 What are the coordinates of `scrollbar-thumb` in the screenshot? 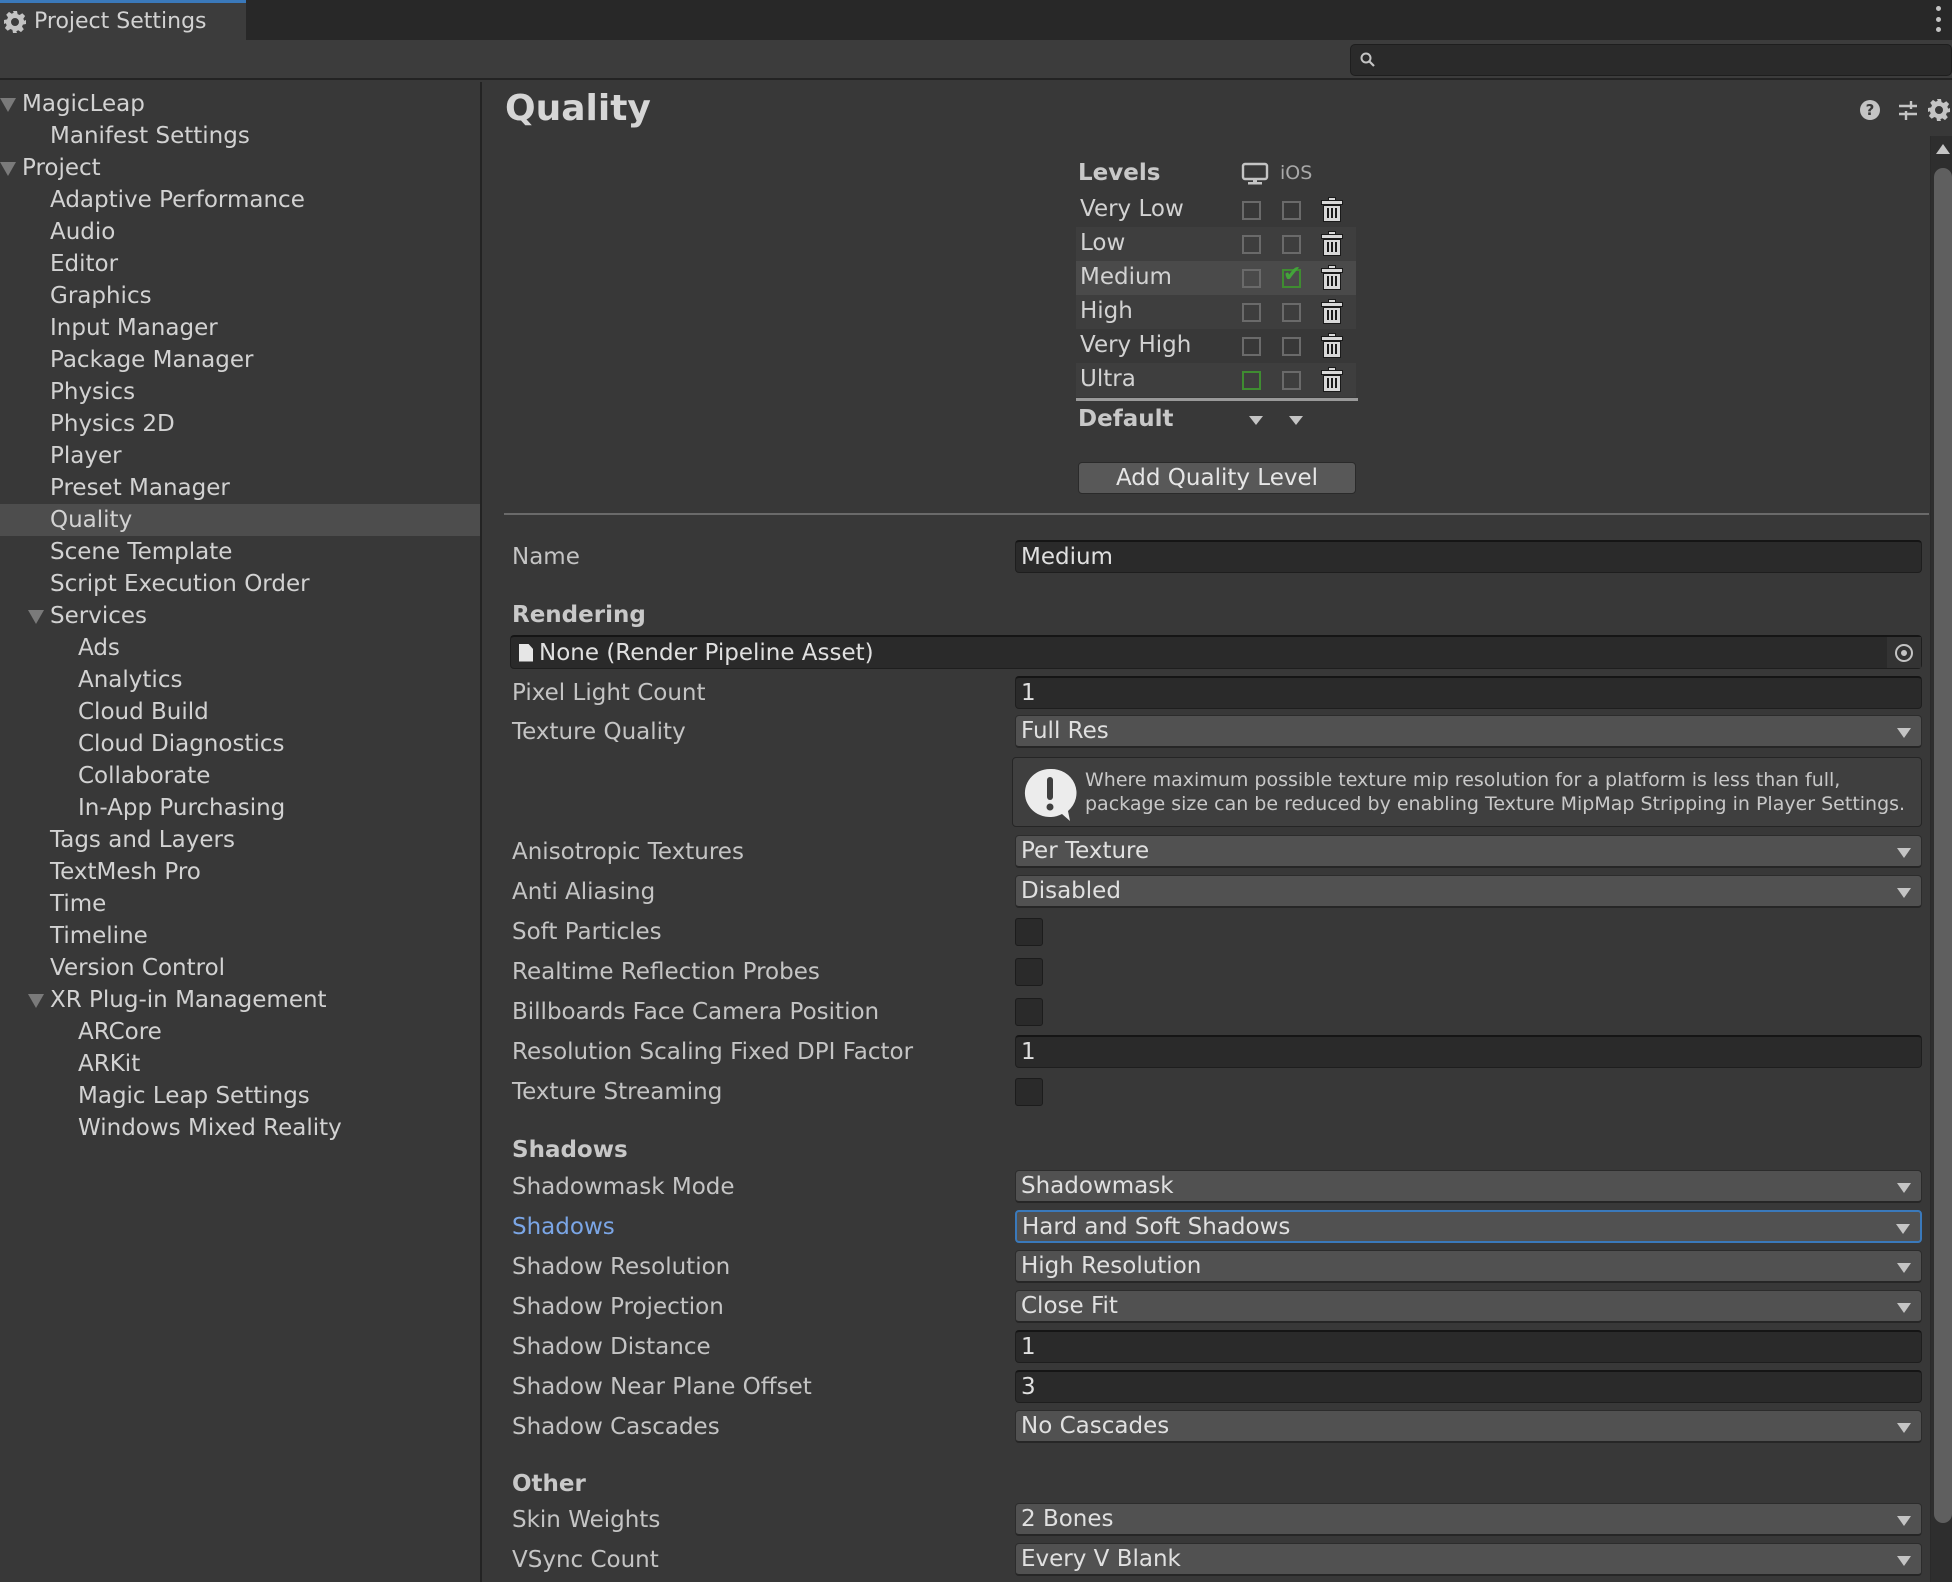 It's located at (1943, 845).